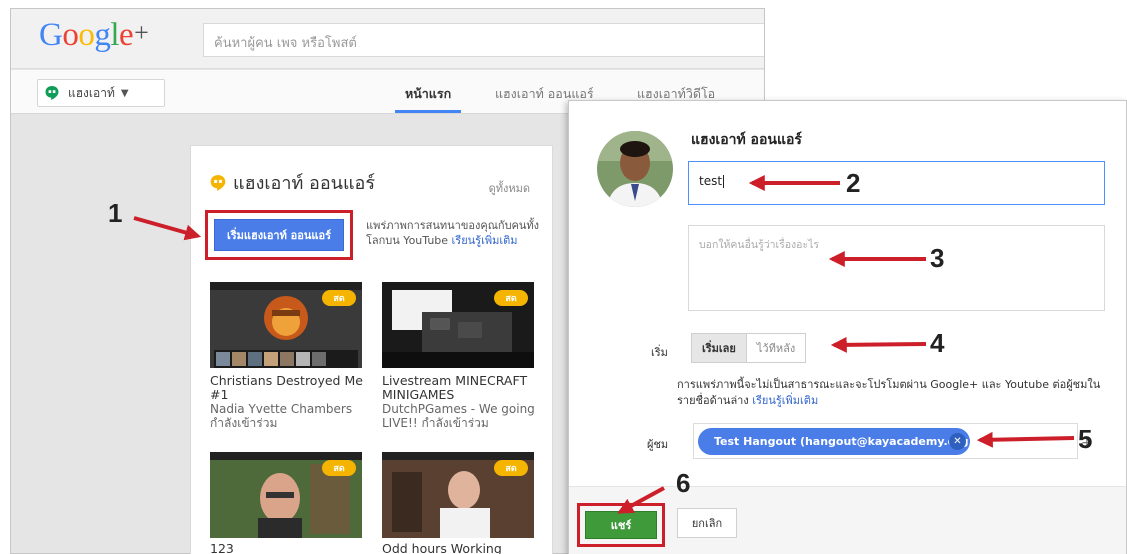 The image size is (1127, 554). I want to click on step-1-highlight: เริ่มแฮงเอาท์ ออนแอร์, so click(279, 235).